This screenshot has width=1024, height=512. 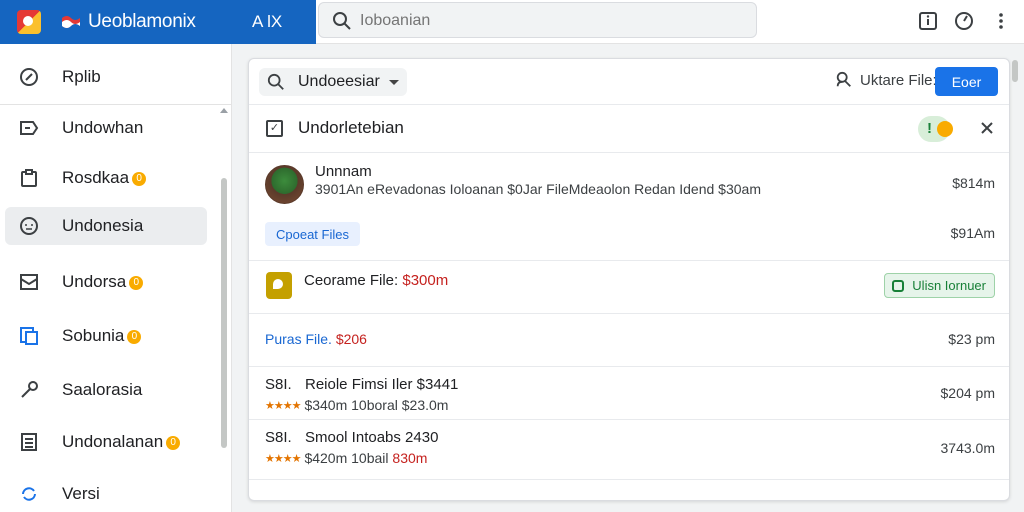 What do you see at coordinates (1001, 21) in the screenshot?
I see `more-vert-icon` at bounding box center [1001, 21].